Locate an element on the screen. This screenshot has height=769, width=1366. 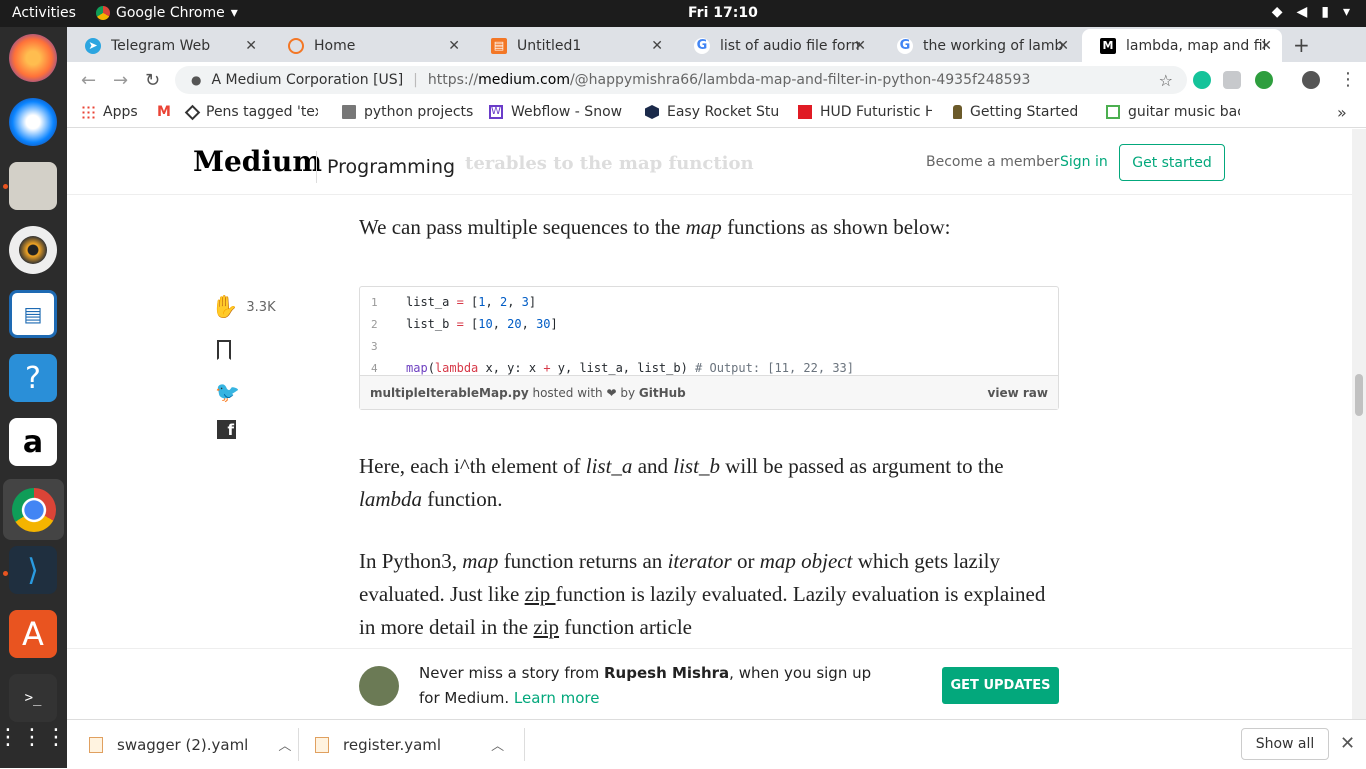
back-icon: ← is located at coordinates (88, 80).